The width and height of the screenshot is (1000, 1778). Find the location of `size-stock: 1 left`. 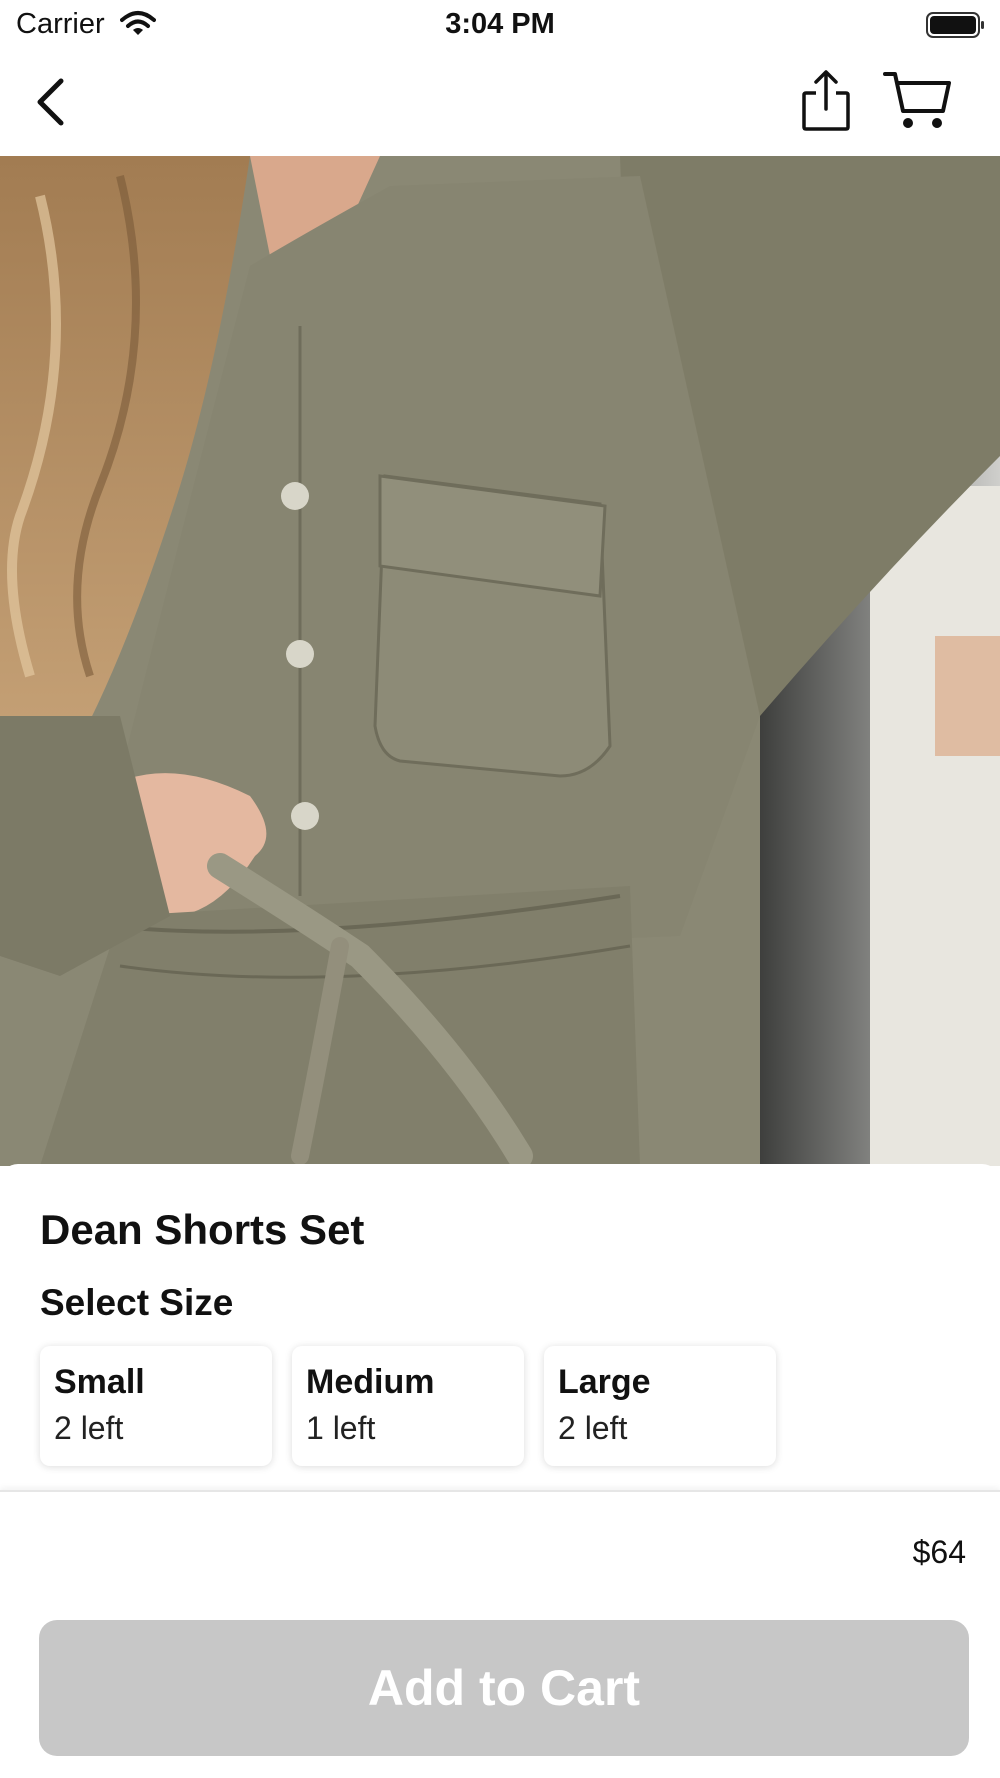

size-stock: 1 left is located at coordinates (341, 1428).